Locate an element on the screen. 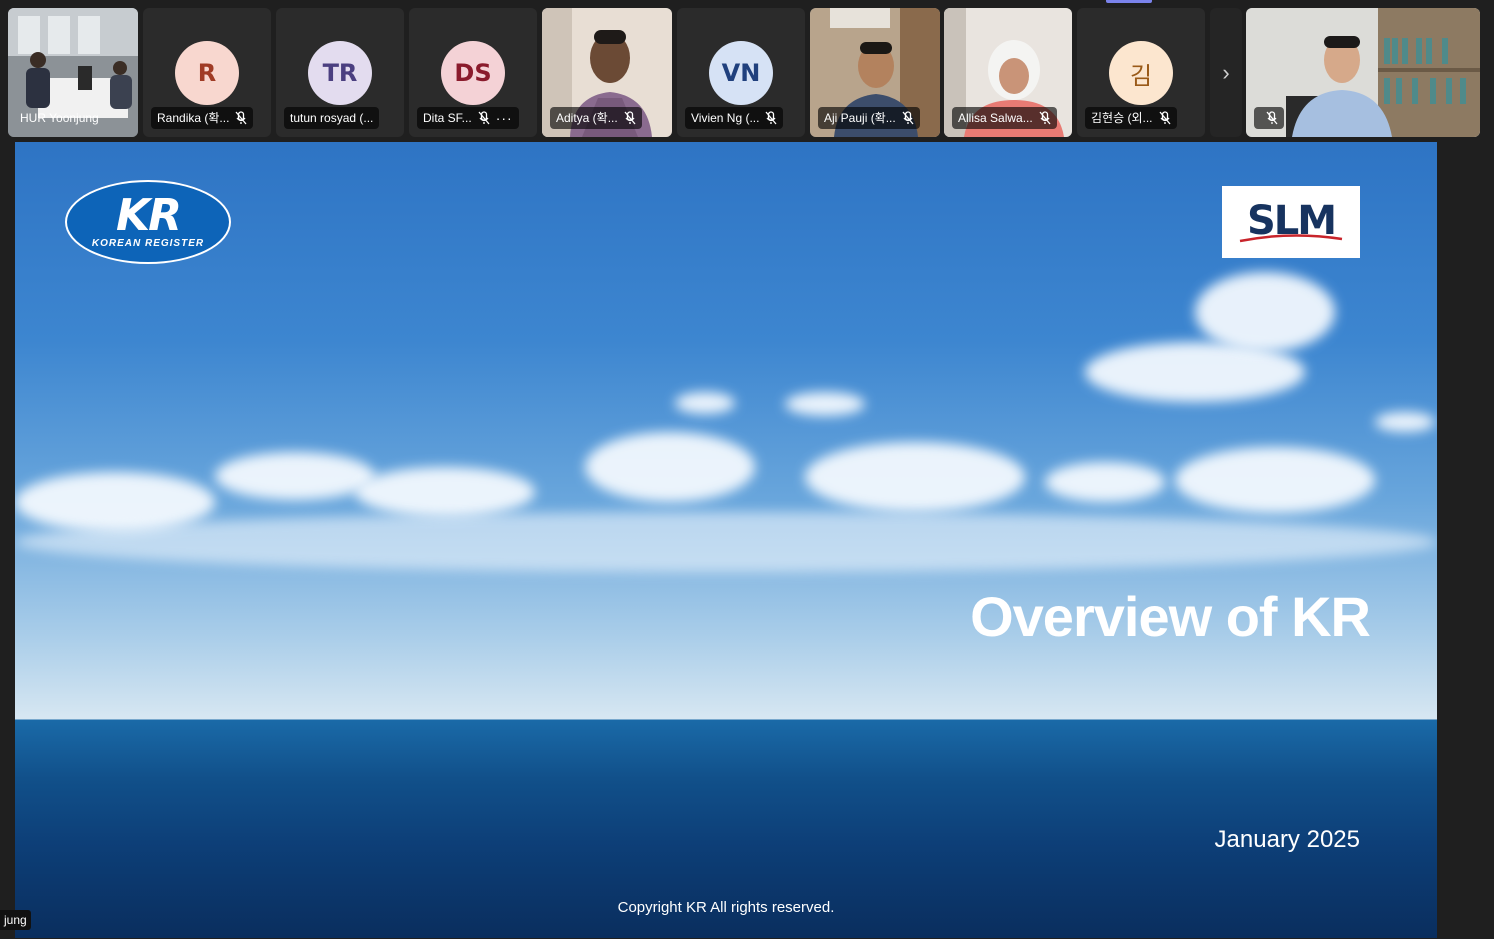  avatar: 김 is located at coordinates (1141, 73).